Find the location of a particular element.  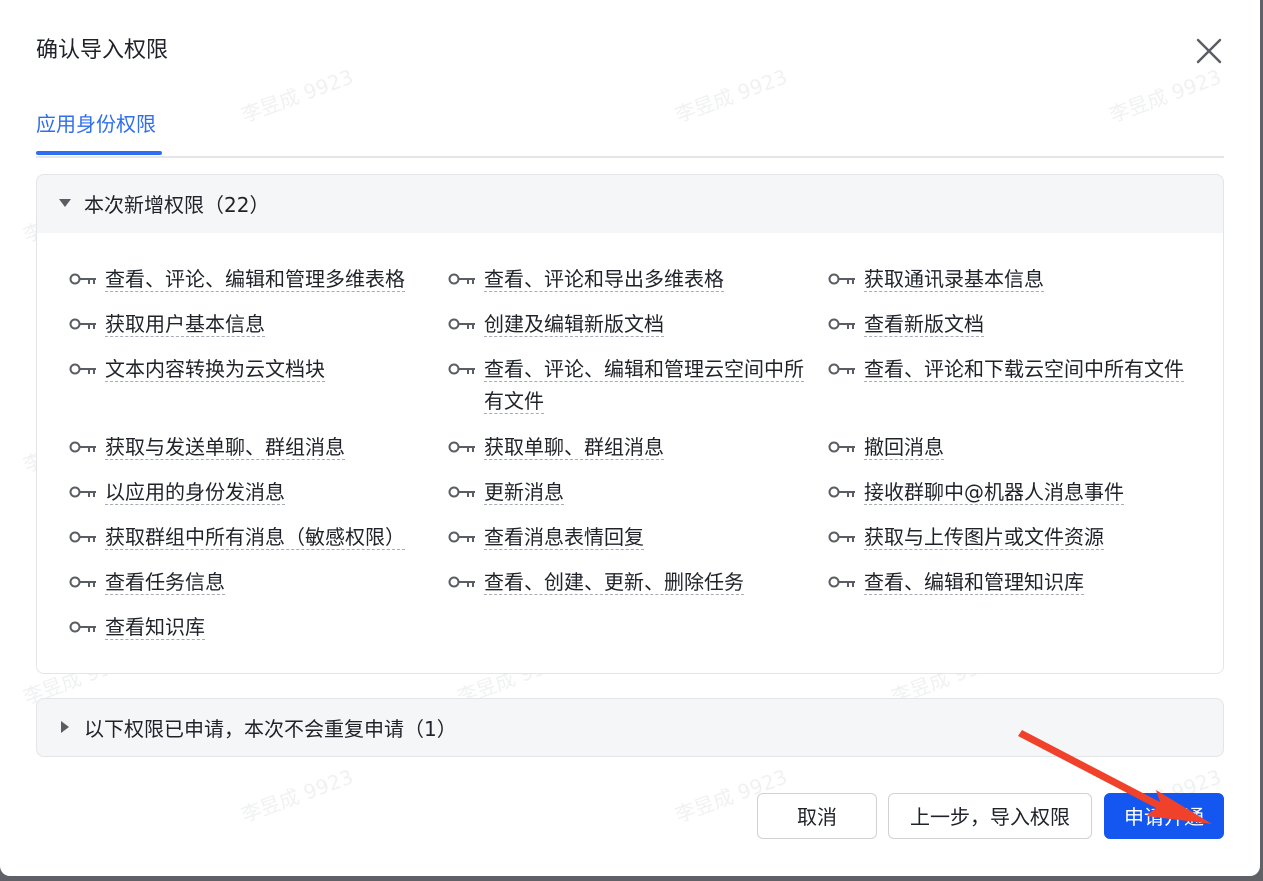

permission-label: 获取用户基本信息 is located at coordinates (265, 324).